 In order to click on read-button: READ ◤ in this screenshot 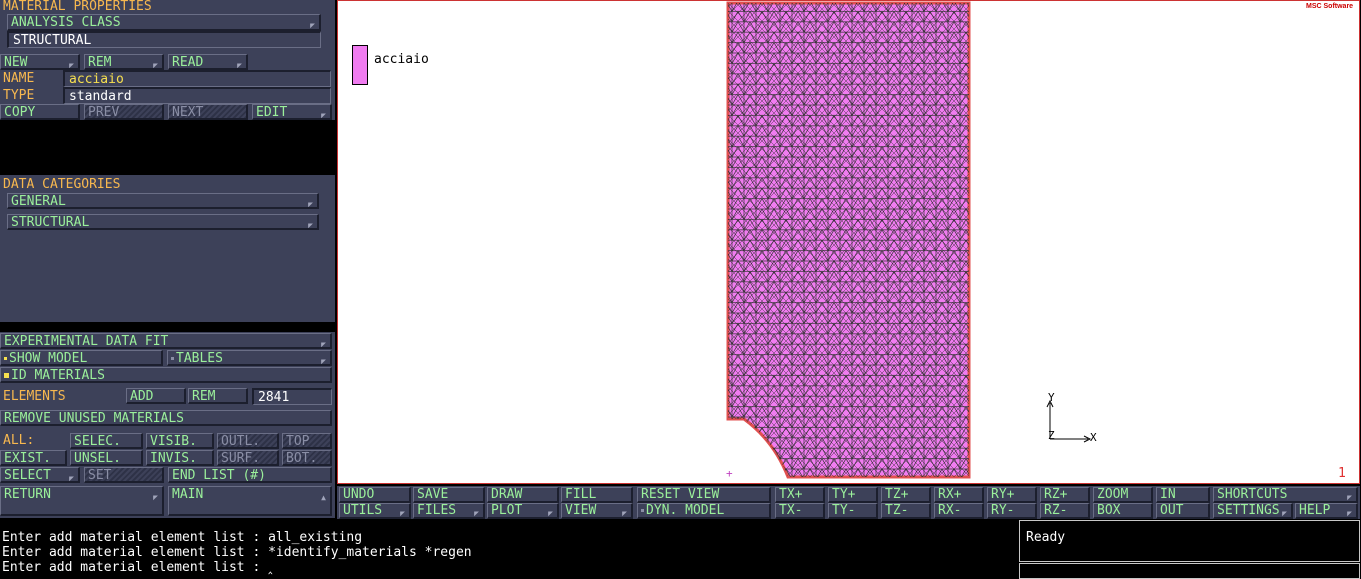, I will do `click(208, 62)`.